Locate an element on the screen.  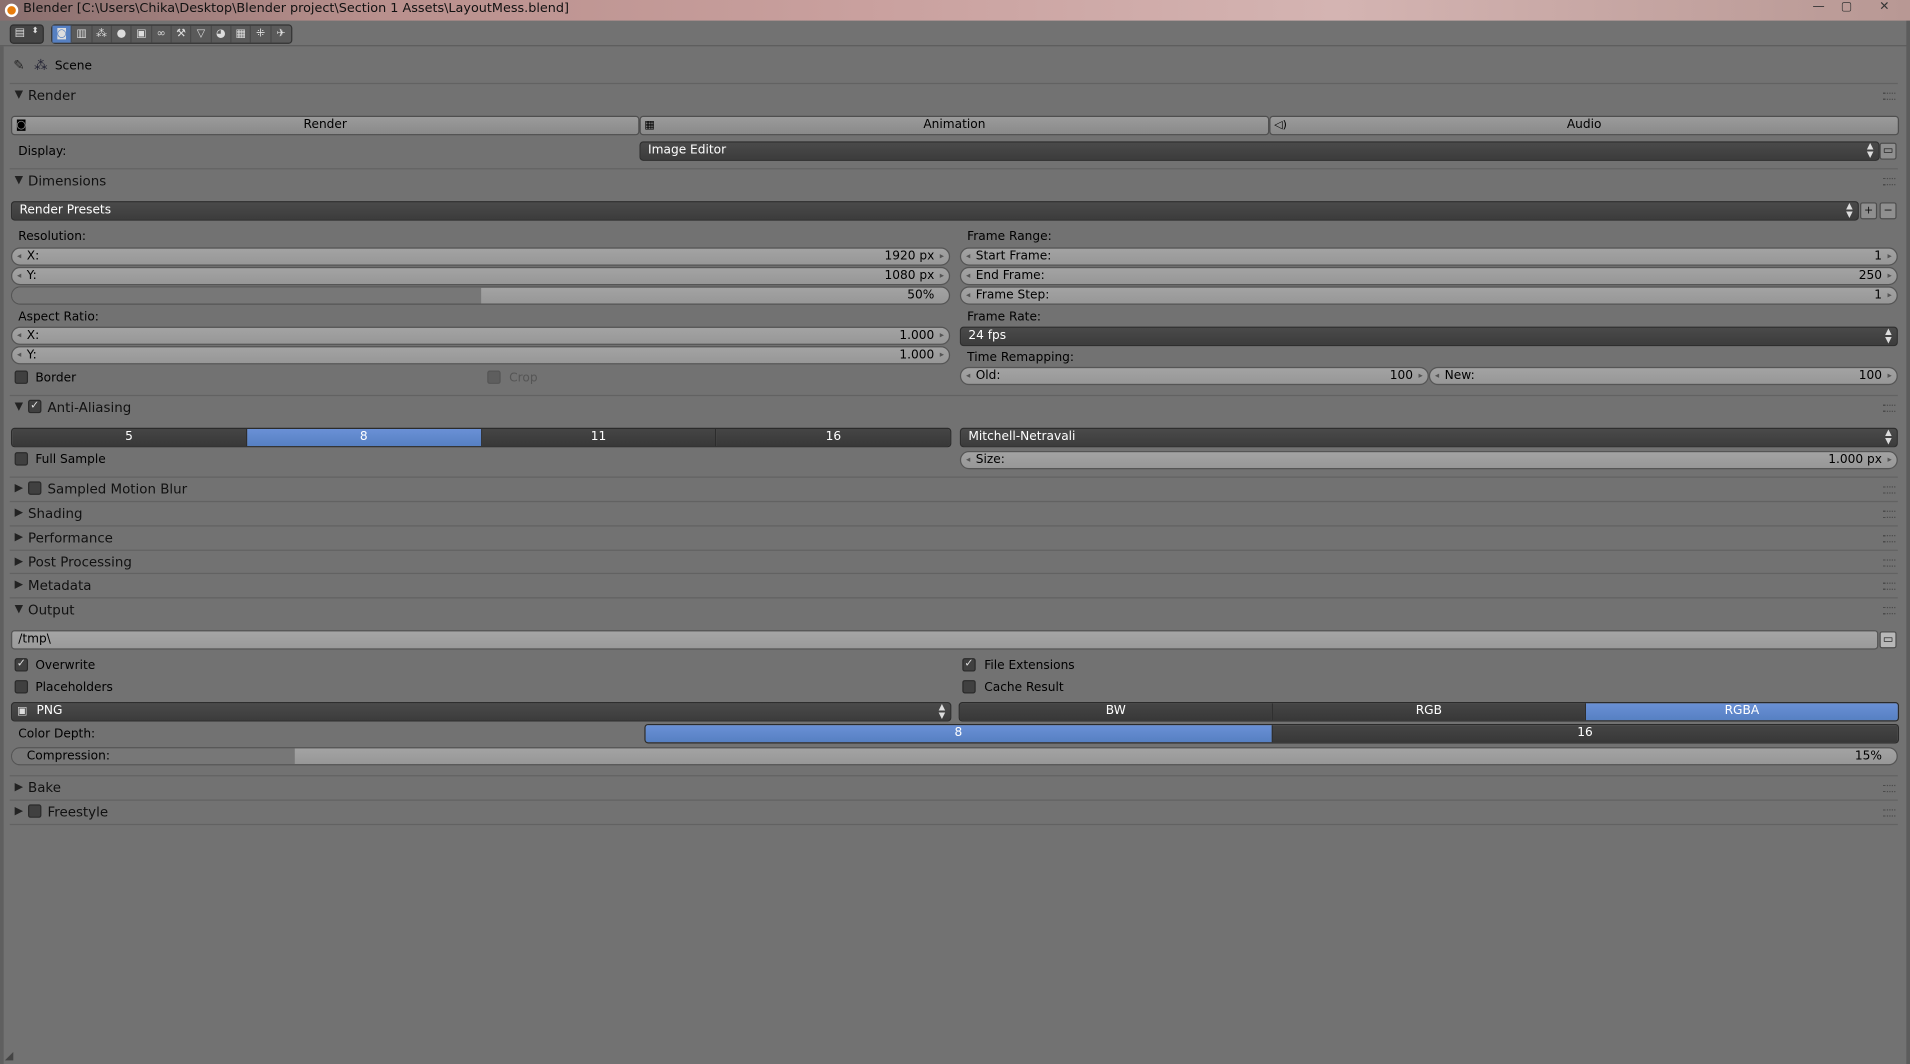
constraints-tab-icon: ∞ is located at coordinates (162, 34).